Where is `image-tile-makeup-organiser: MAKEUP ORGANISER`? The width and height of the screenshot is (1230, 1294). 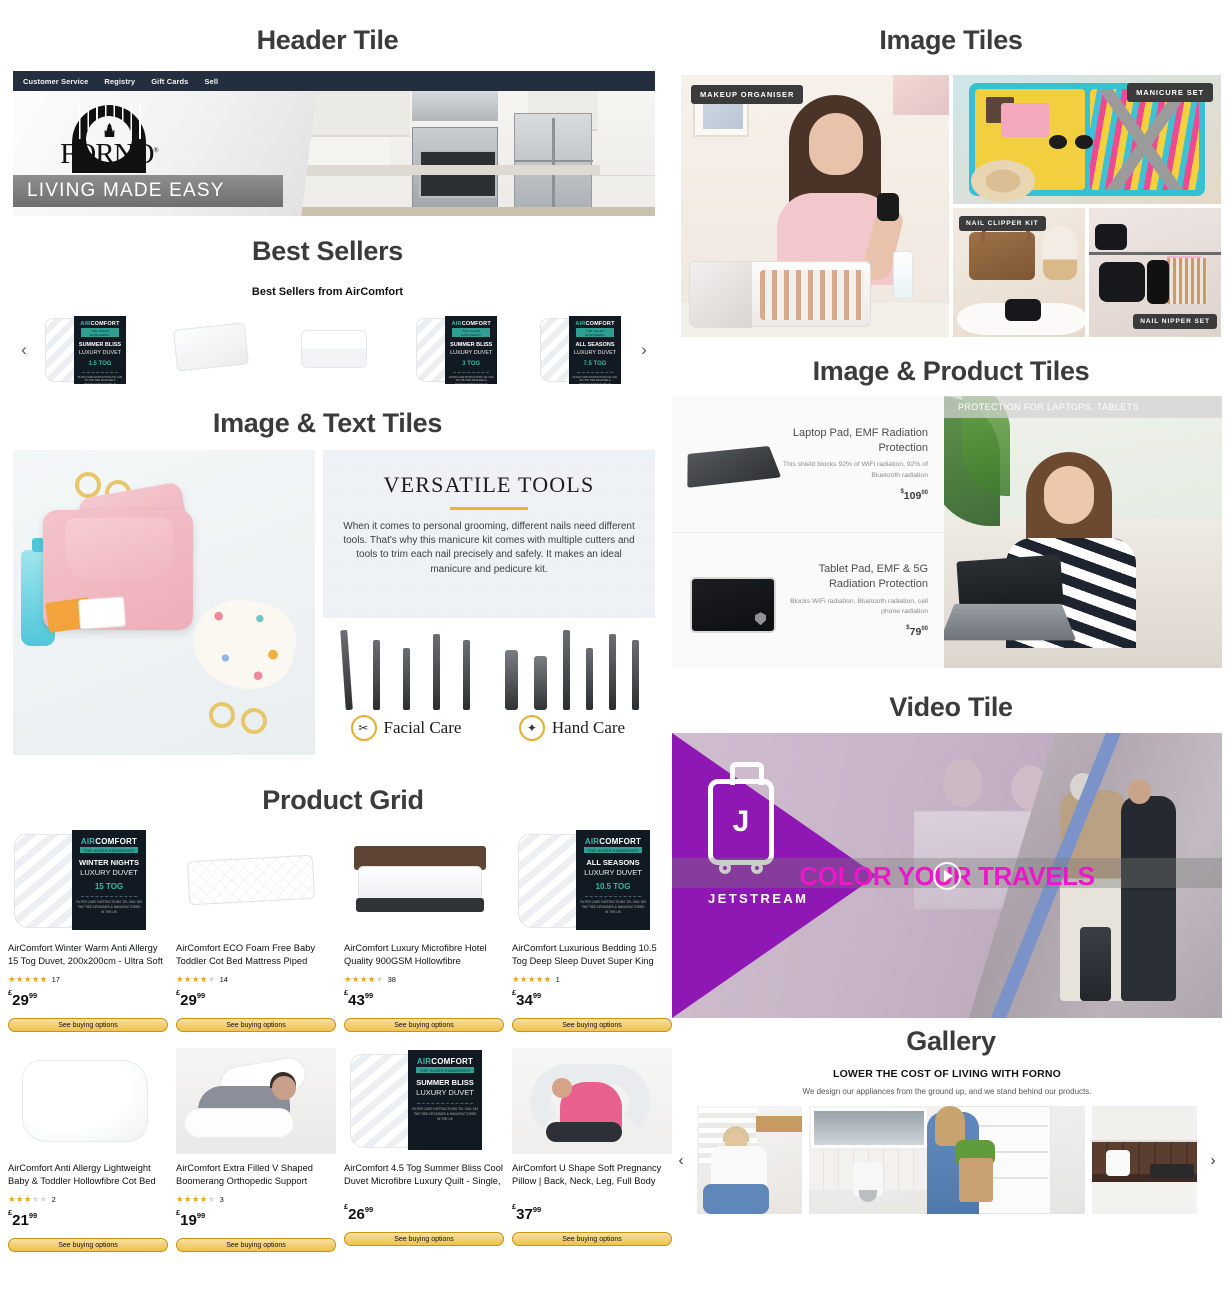
image-tile-makeup-organiser: MAKEUP ORGANISER is located at coordinates (815, 206).